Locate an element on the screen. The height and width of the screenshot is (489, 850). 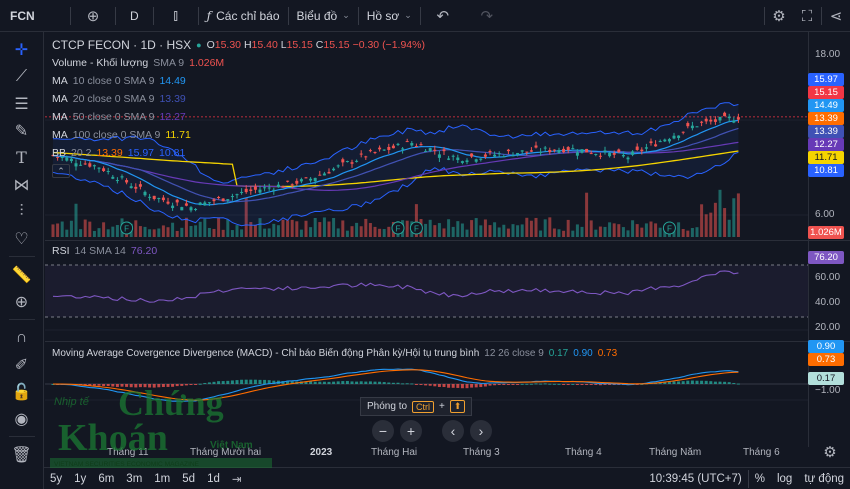
compare-button: ⊕ is located at coordinates (93, 16).